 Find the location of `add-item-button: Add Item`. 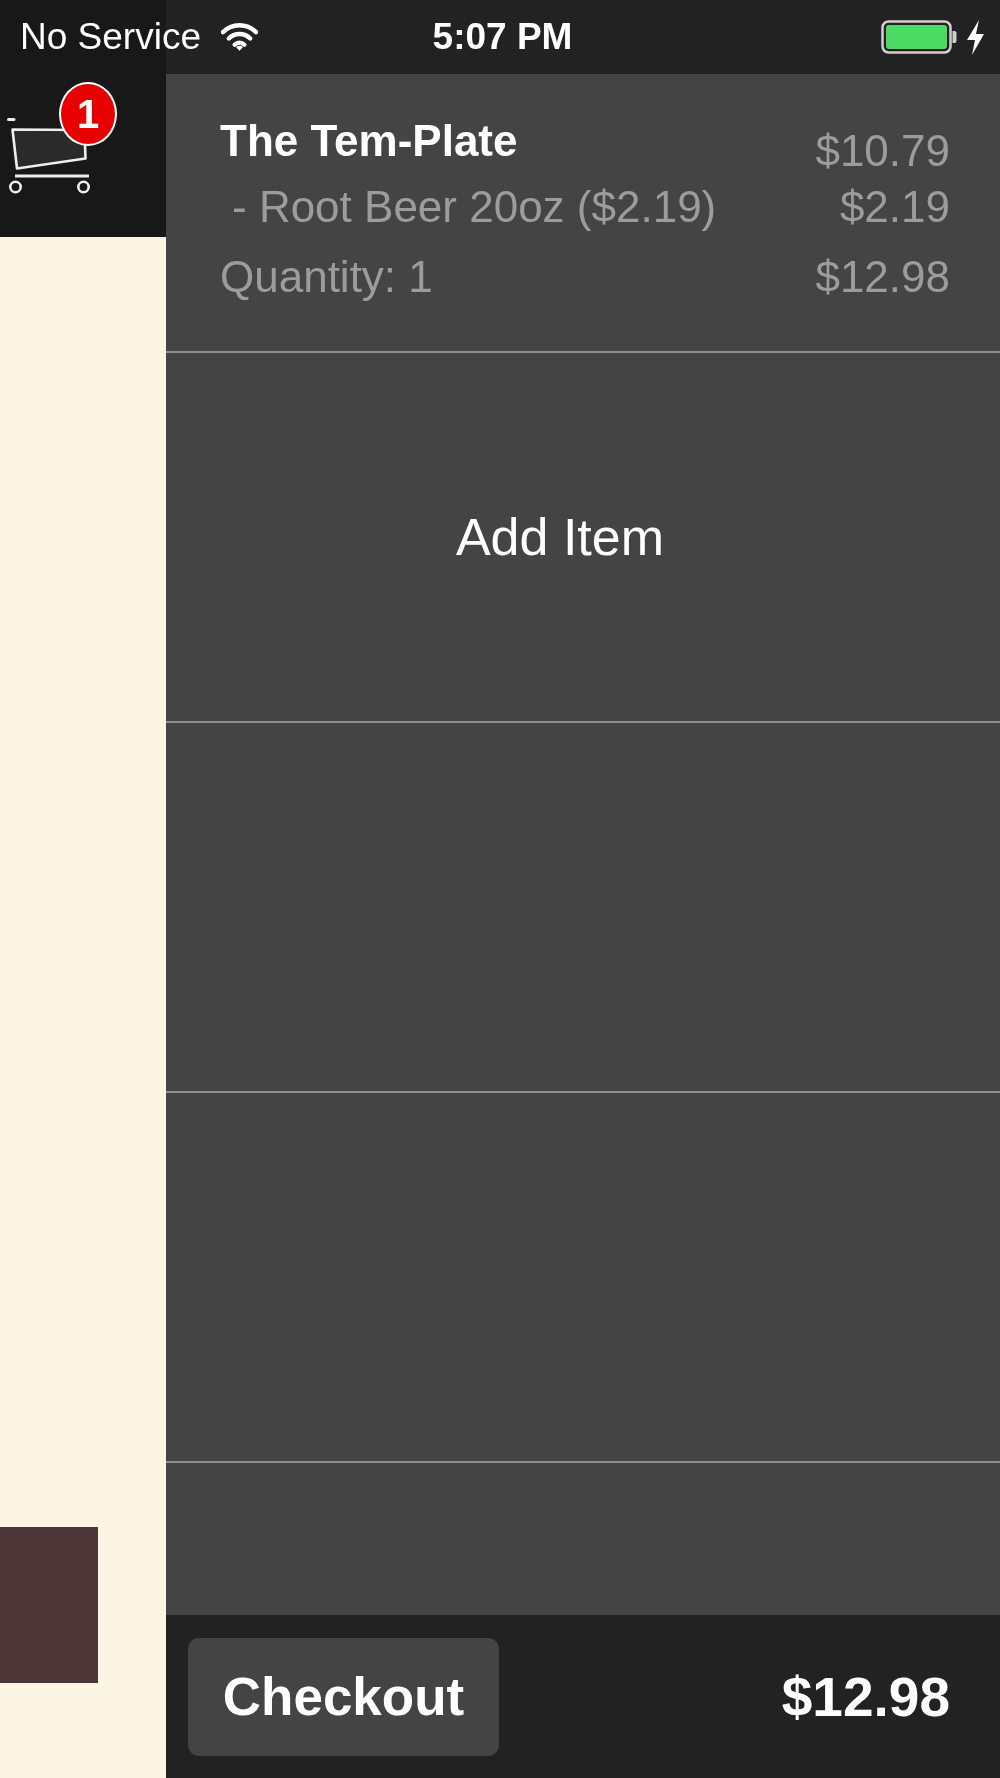

add-item-button: Add Item is located at coordinates (560, 537).